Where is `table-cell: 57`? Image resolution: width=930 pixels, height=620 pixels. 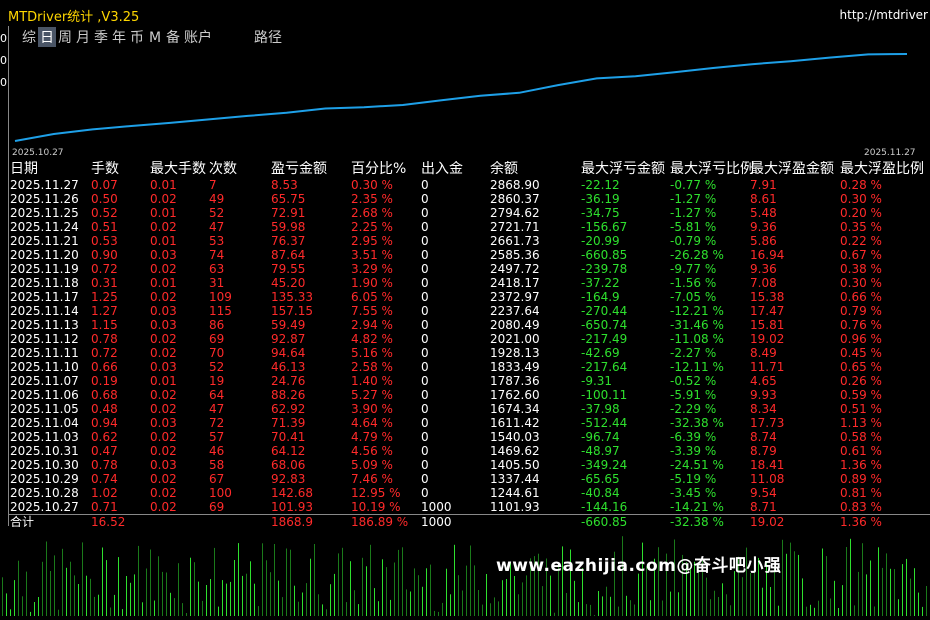
table-cell: 57 is located at coordinates (217, 437).